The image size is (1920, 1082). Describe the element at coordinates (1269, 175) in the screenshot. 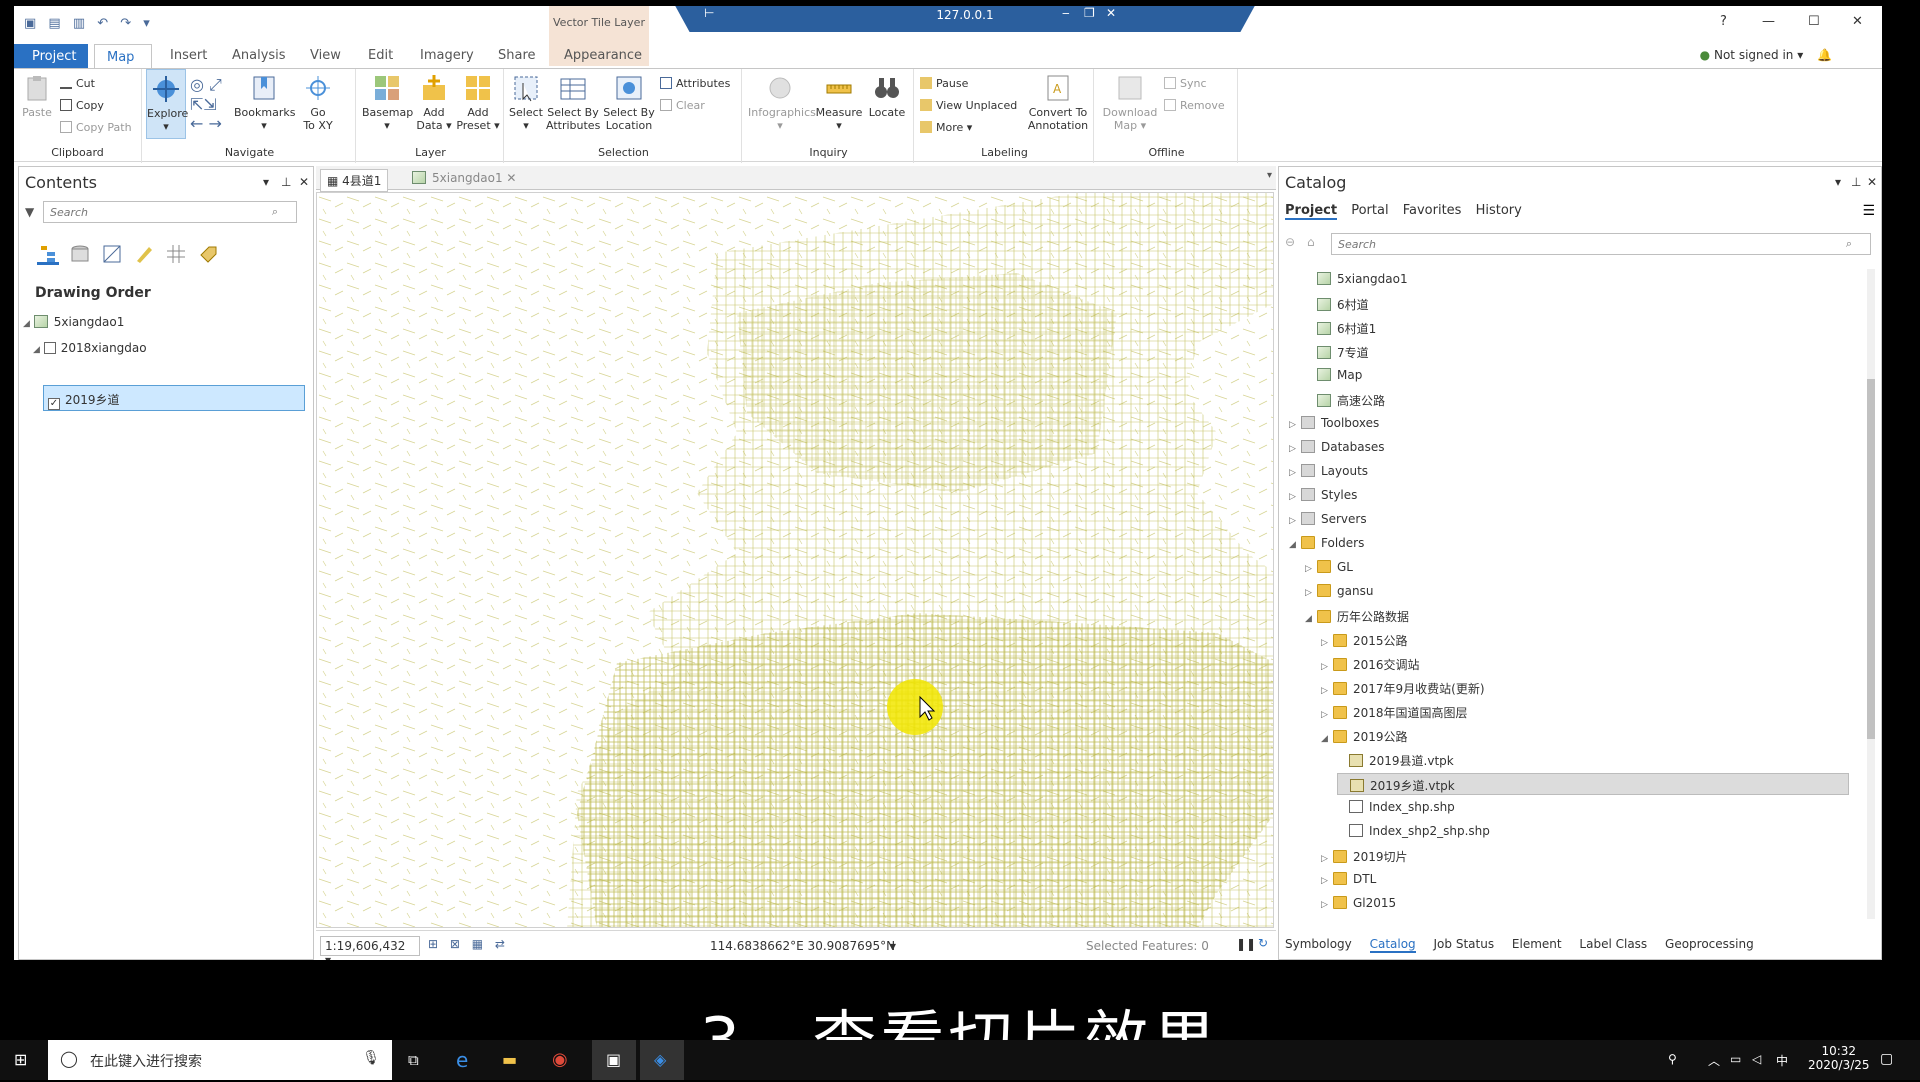

I see `tab-list-icon: ▾` at that location.